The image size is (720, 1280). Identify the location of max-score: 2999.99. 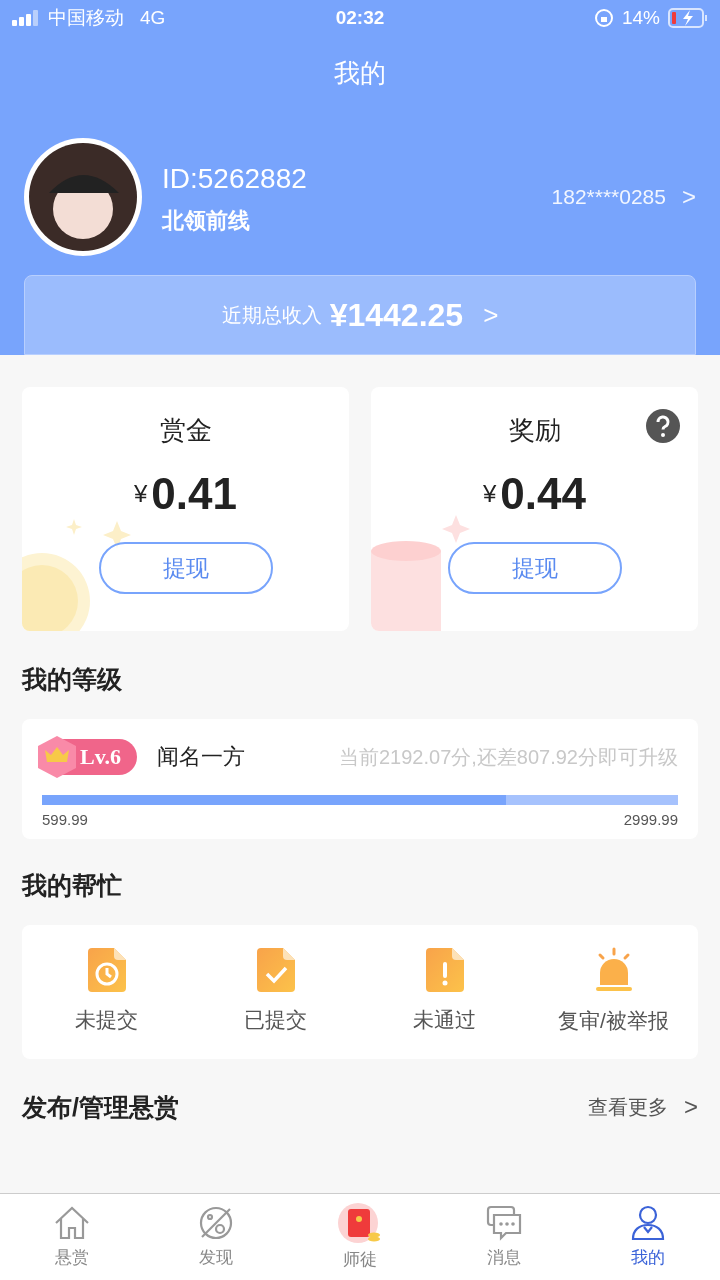
(650, 819).